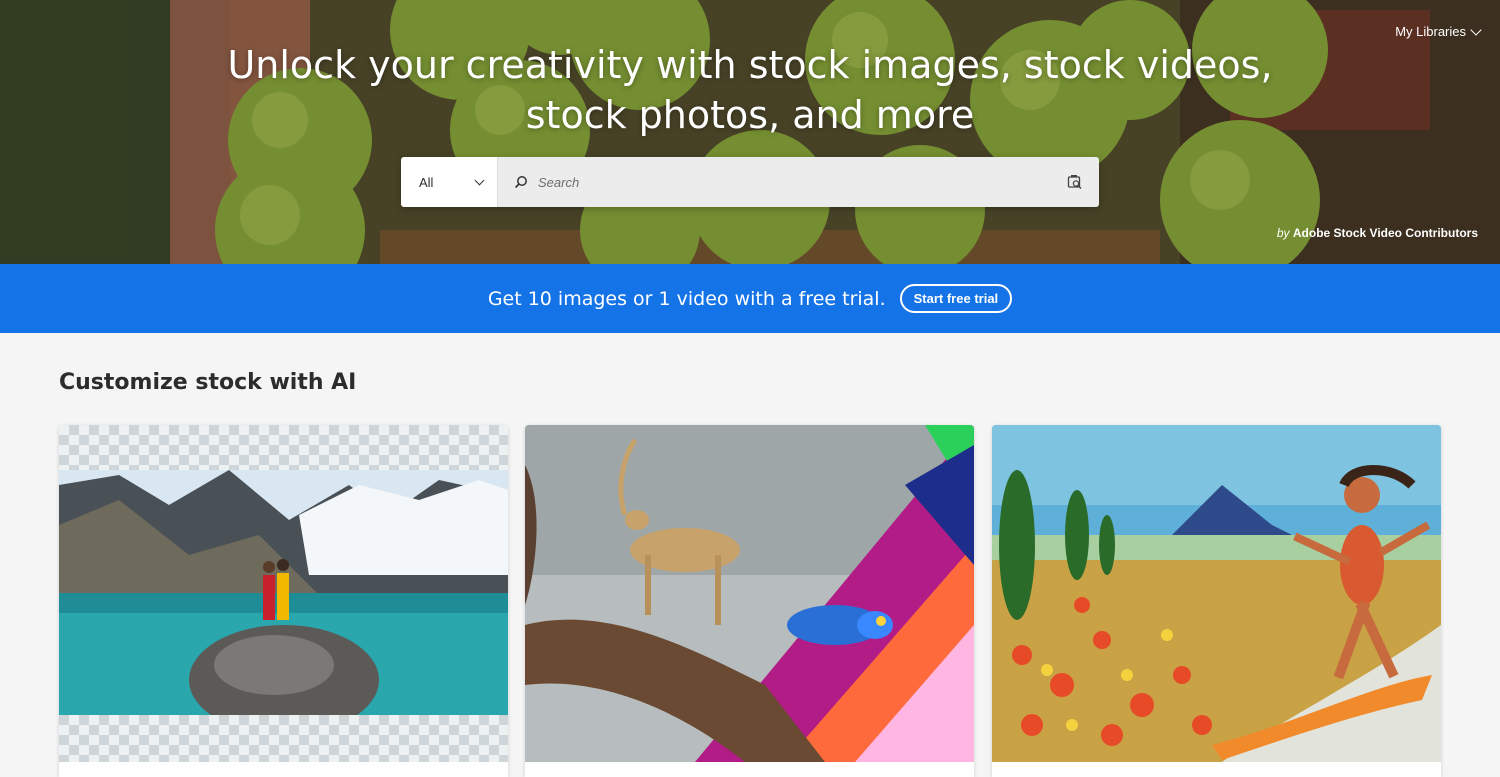 This screenshot has height=777, width=1500. What do you see at coordinates (1216, 593) in the screenshot?
I see `painted-surfer-flower-field-image` at bounding box center [1216, 593].